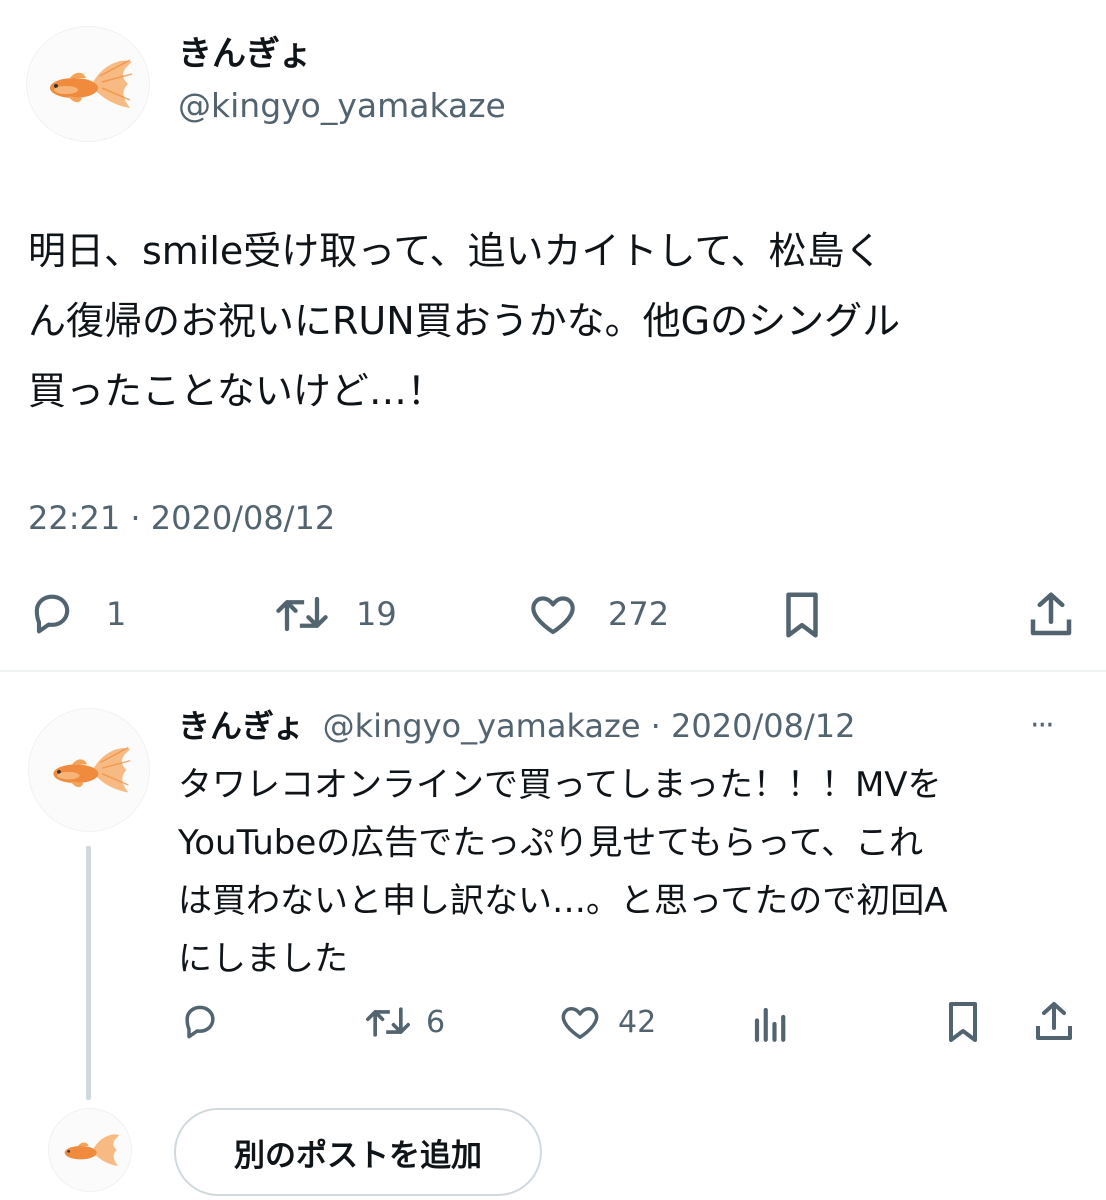 This screenshot has width=1106, height=1200. I want to click on repost-count: 19, so click(376, 614).